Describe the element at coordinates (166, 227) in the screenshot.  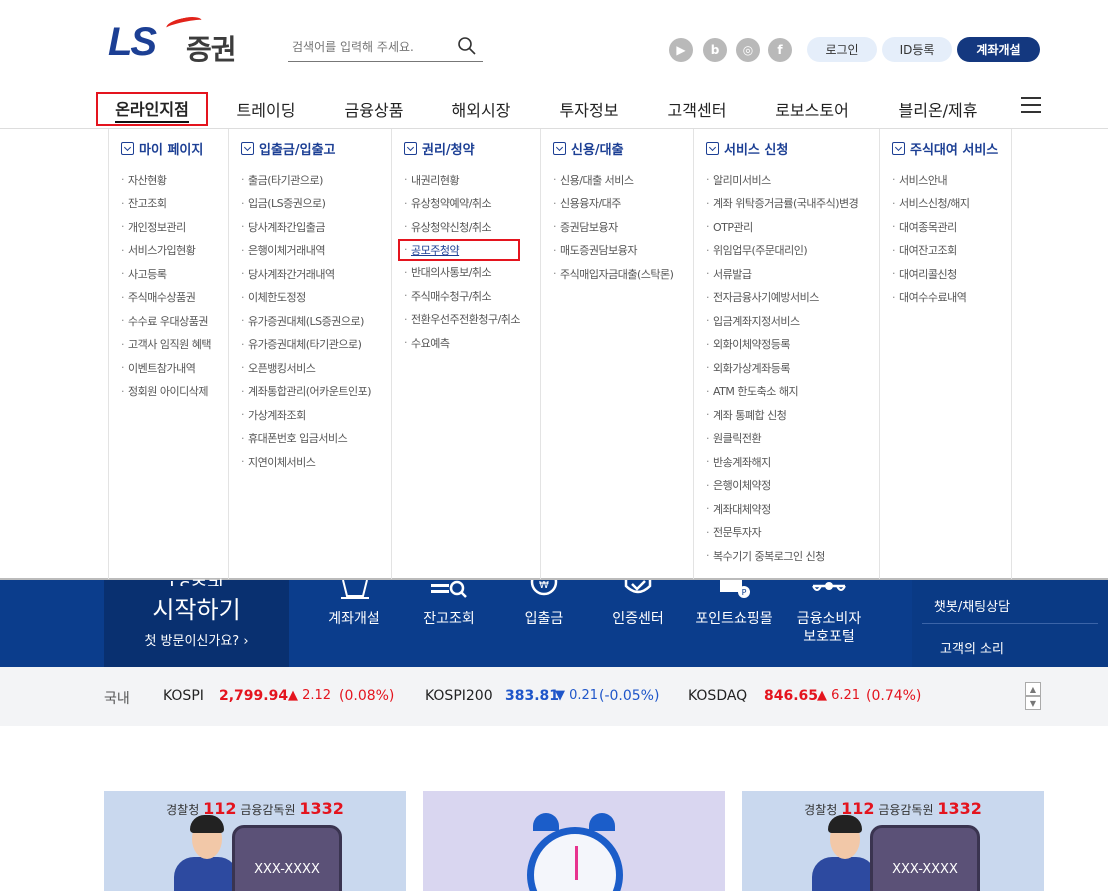
I see `menu-item: 개인정보관리` at that location.